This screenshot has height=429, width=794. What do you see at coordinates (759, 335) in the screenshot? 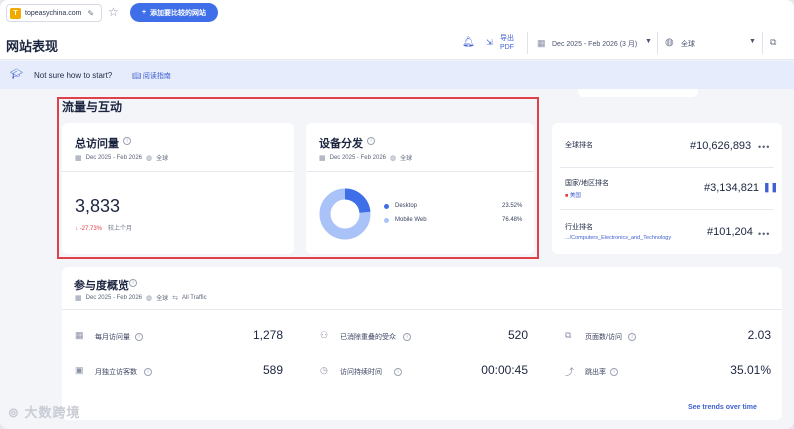
I see `metric-value: 2.03` at bounding box center [759, 335].